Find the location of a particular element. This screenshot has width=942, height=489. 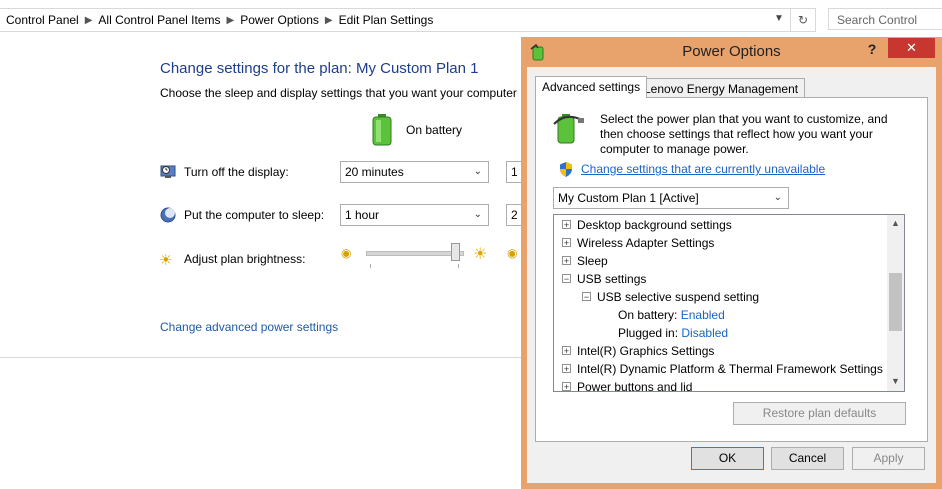

brightness-slider-thumb is located at coordinates (456, 252).